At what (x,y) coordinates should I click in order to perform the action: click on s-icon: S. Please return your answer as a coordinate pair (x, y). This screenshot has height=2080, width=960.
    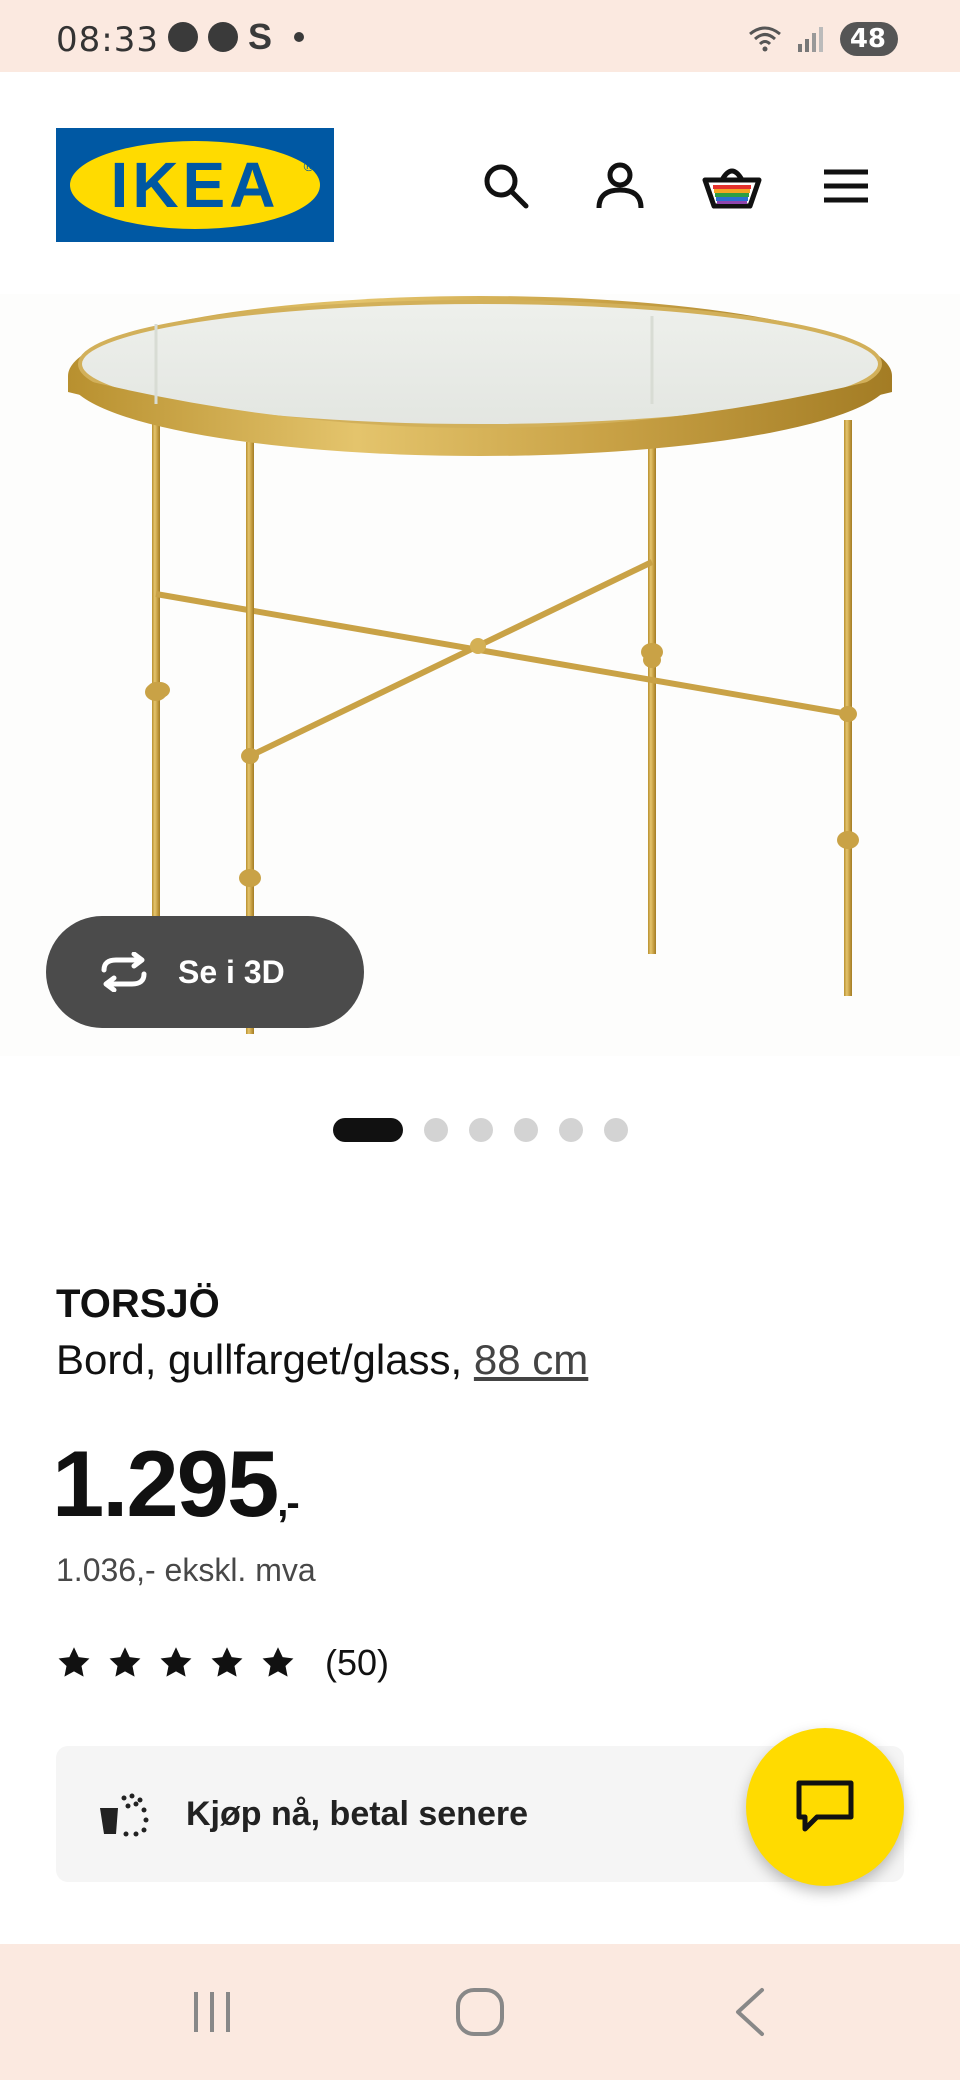
    Looking at the image, I should click on (260, 36).